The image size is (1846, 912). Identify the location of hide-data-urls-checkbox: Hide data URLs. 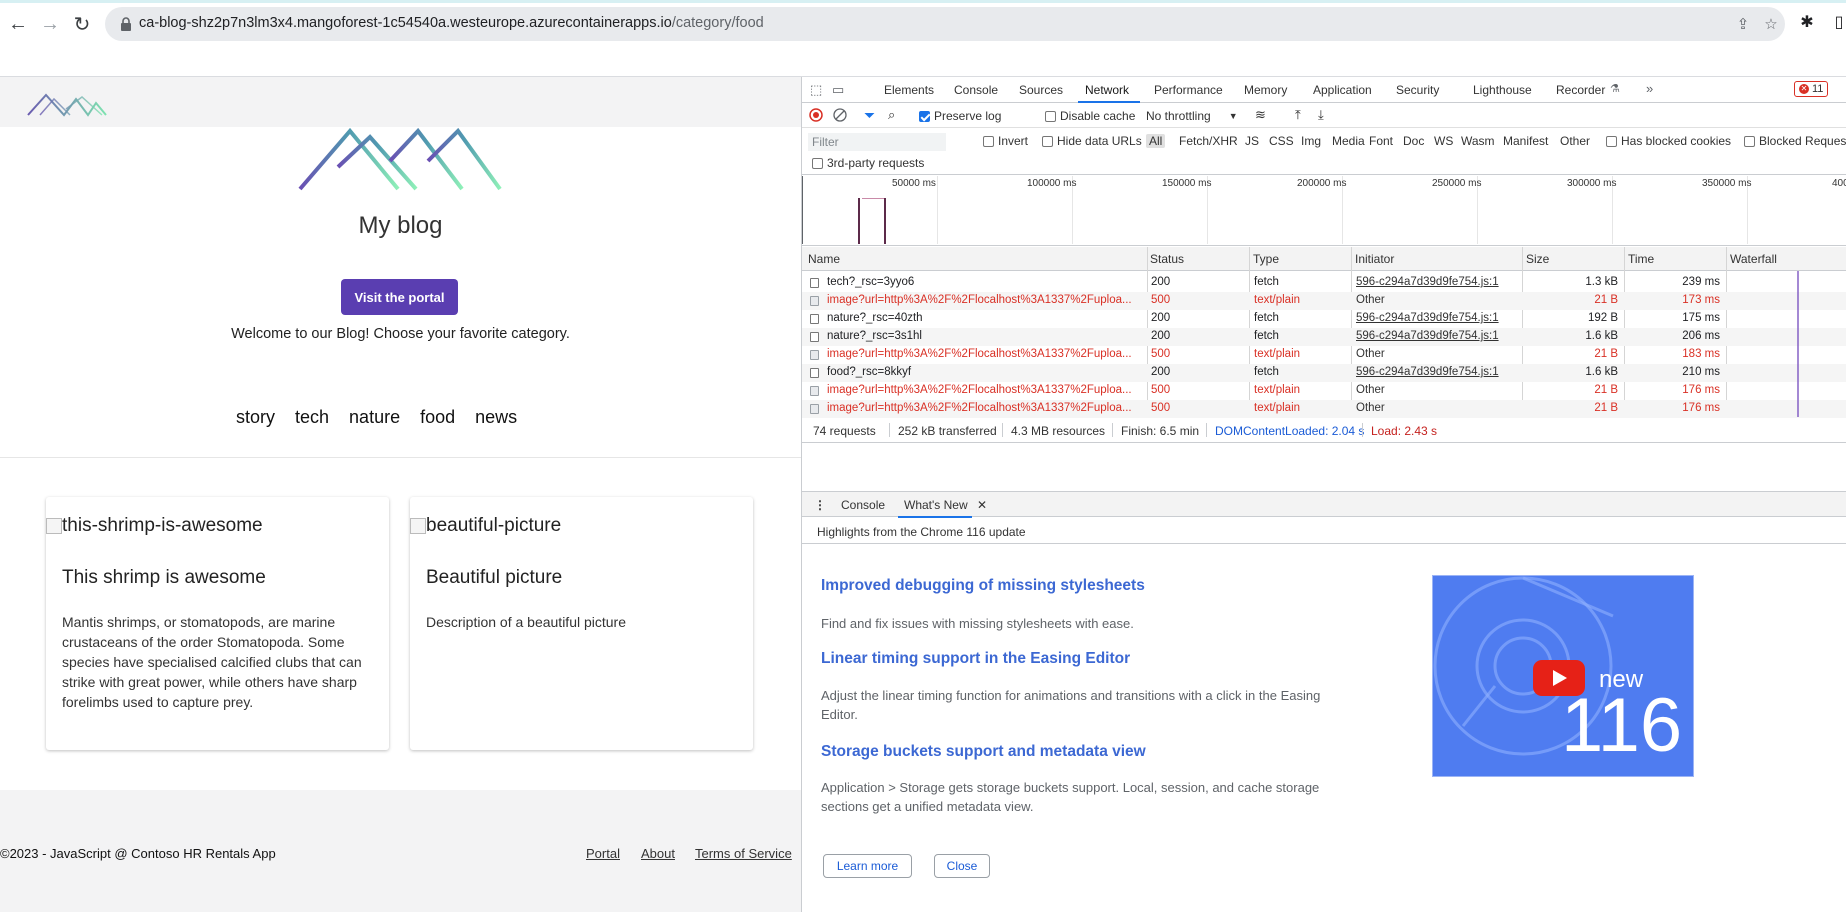
(1092, 141).